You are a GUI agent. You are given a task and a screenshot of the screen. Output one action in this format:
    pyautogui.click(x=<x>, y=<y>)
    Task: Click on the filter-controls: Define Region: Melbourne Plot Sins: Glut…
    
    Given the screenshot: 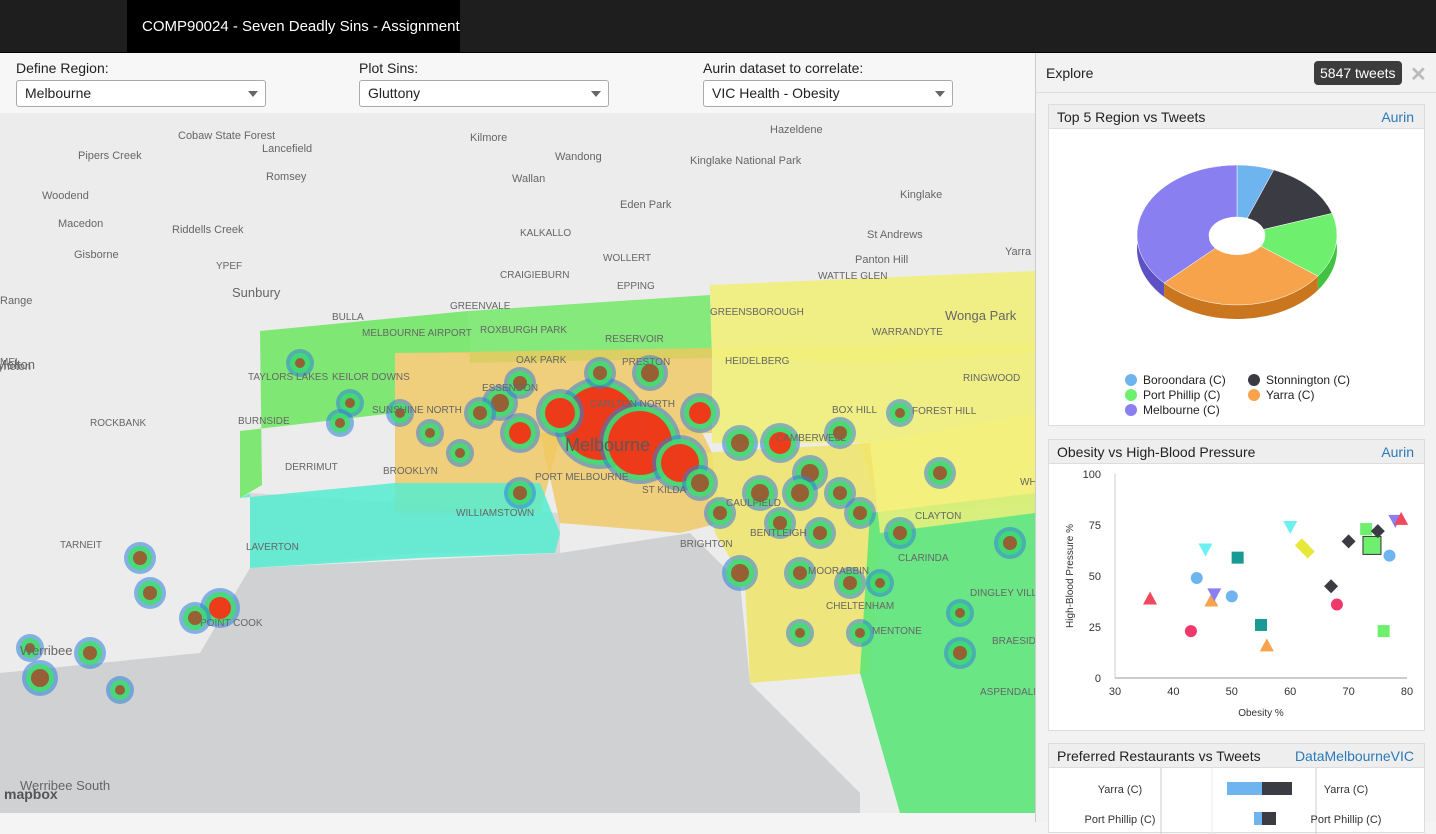 What is the action you would take?
    pyautogui.click(x=517, y=83)
    